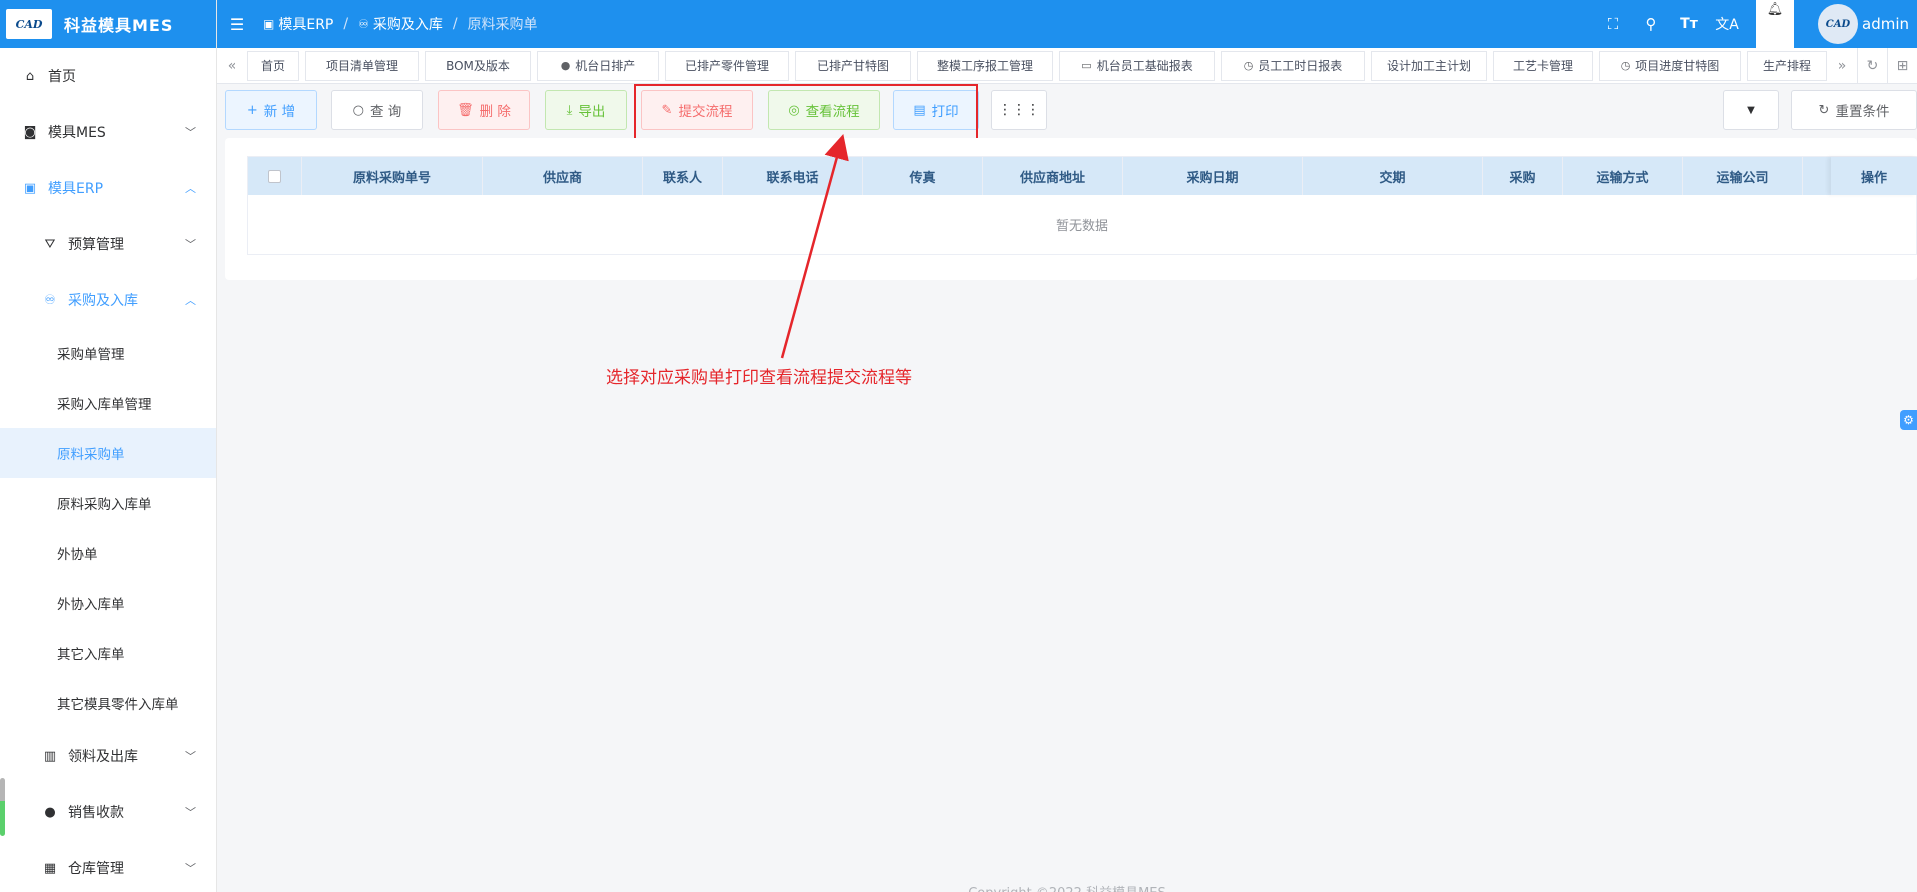 The width and height of the screenshot is (1917, 892). I want to click on sidebar-item: ⛛ 预算管理 ﹀, so click(108, 244).